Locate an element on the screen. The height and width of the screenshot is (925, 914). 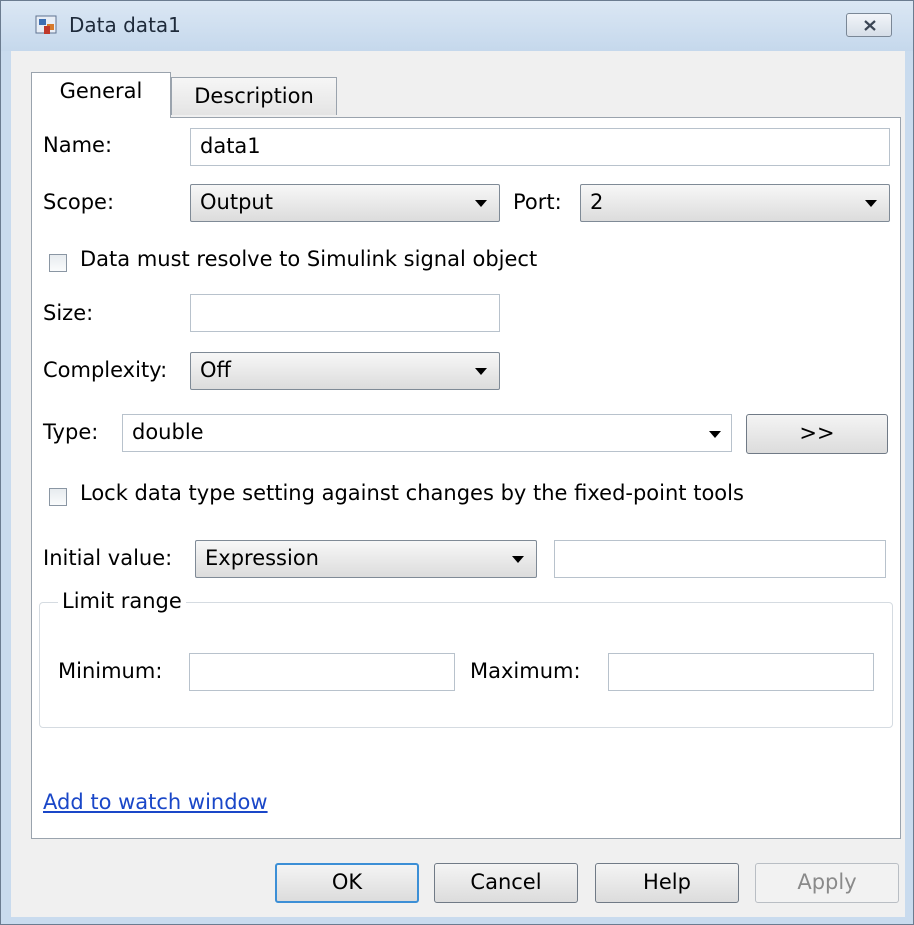
tab-description-label: Description is located at coordinates (254, 96).